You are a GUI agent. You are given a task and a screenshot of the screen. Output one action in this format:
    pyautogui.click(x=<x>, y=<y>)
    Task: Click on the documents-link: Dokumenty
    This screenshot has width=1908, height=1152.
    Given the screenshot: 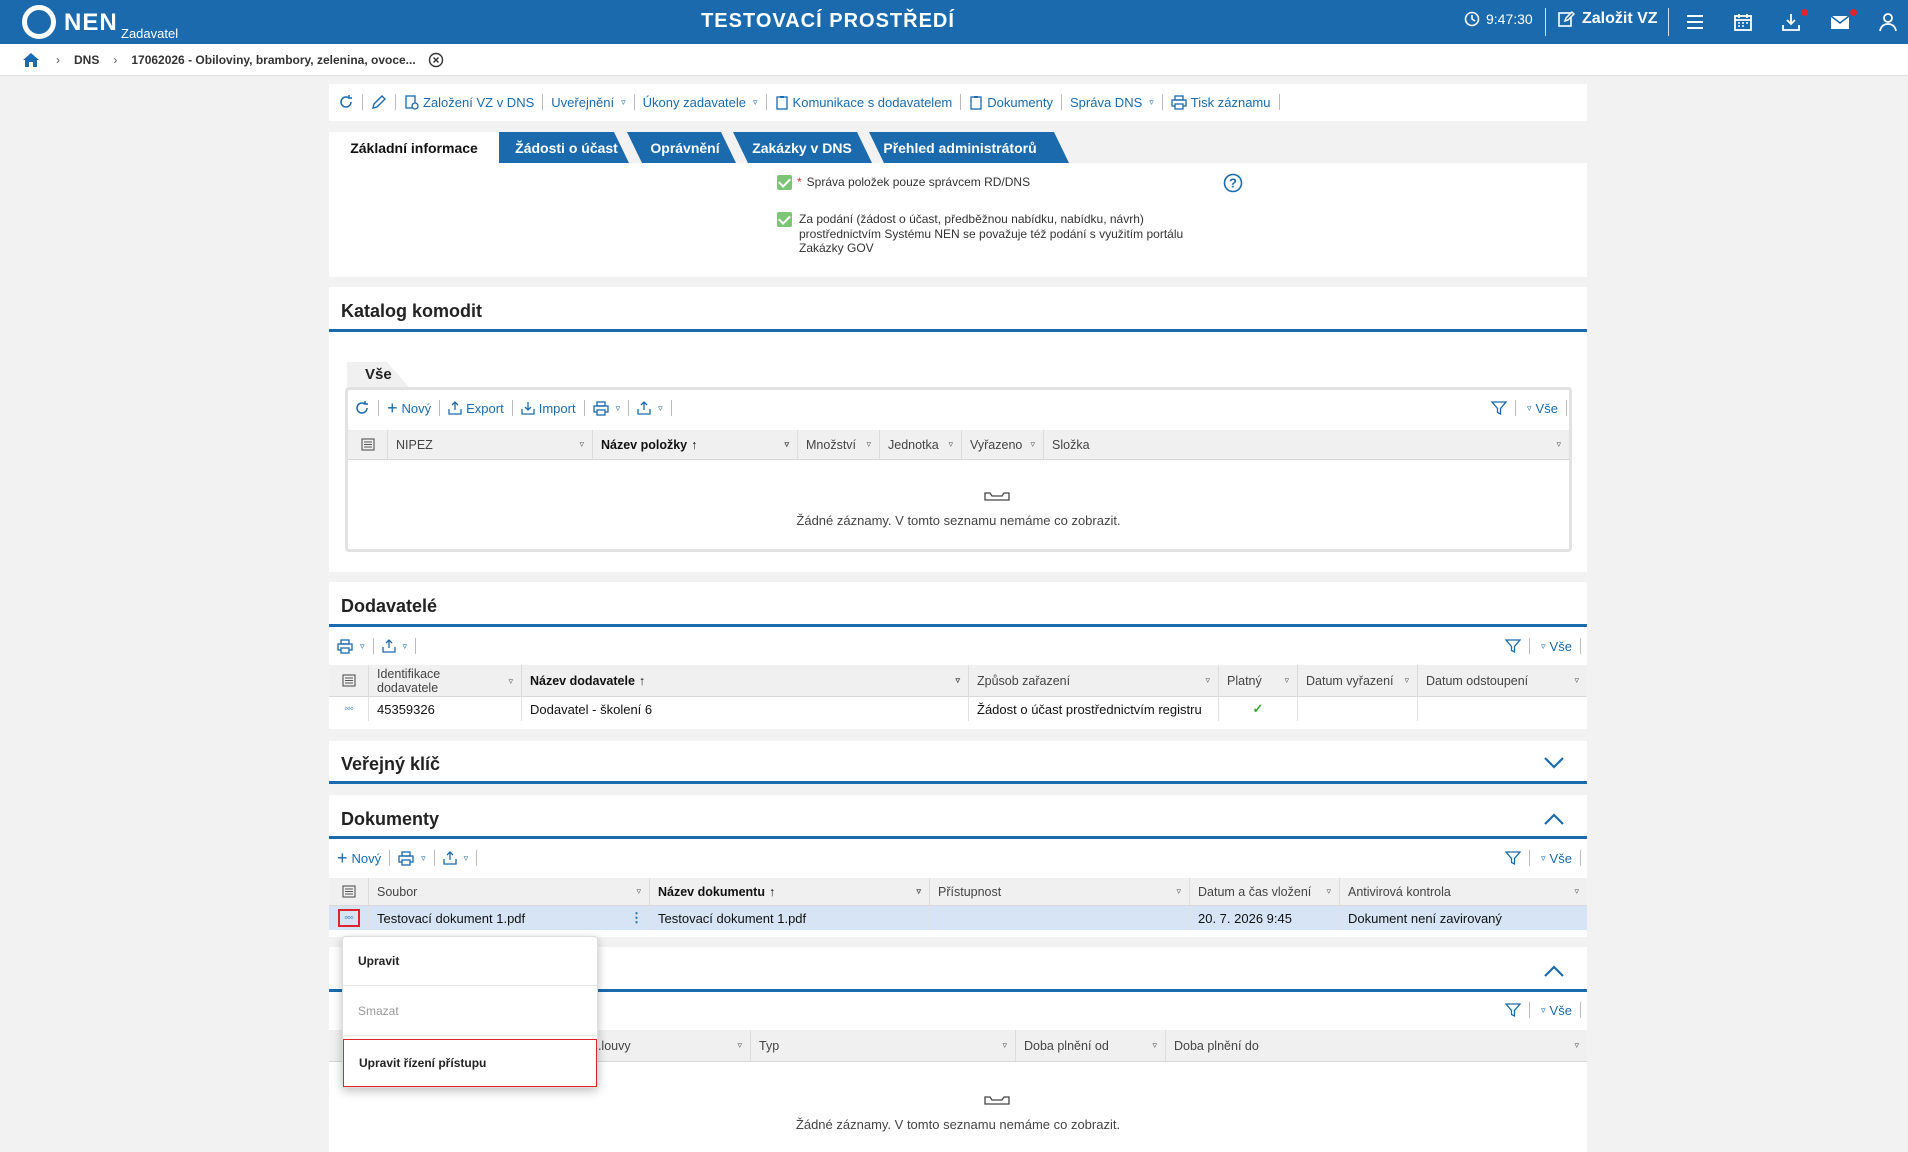 What is the action you would take?
    pyautogui.click(x=1011, y=102)
    